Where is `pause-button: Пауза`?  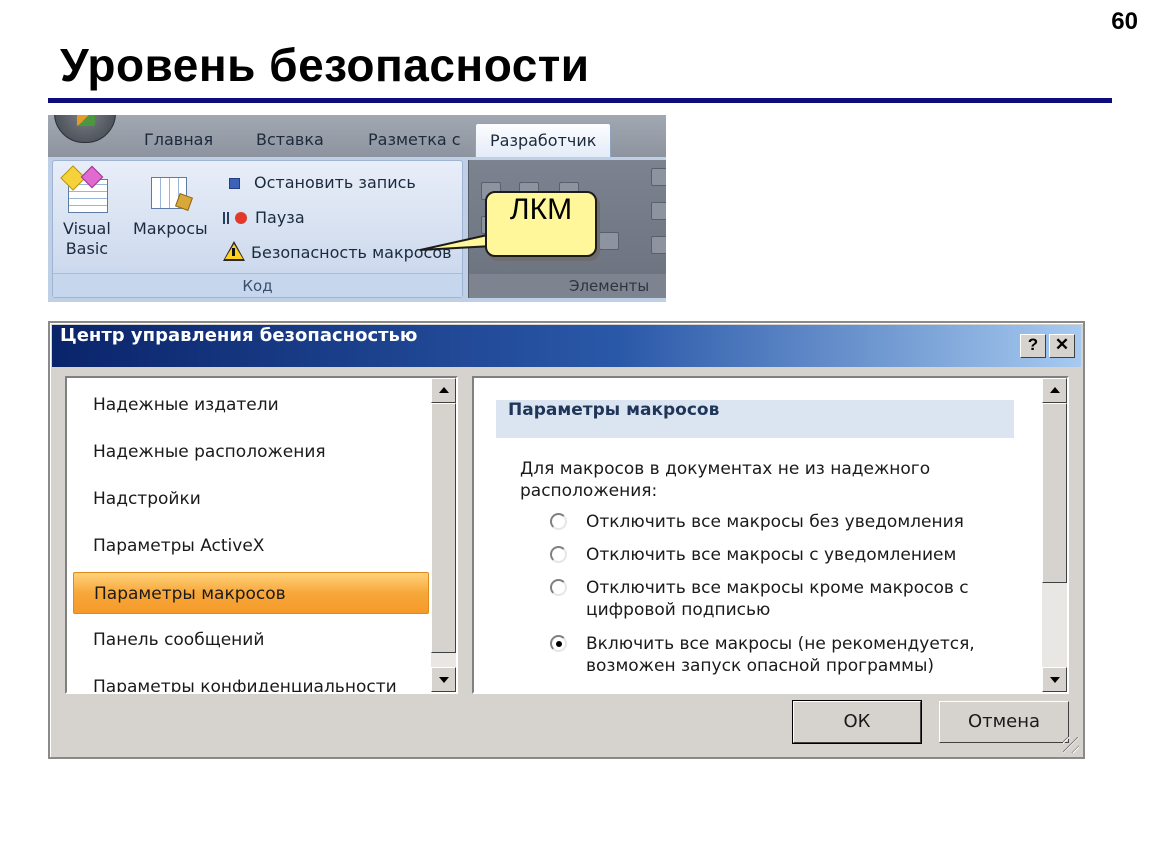 pause-button: Пауза is located at coordinates (264, 218).